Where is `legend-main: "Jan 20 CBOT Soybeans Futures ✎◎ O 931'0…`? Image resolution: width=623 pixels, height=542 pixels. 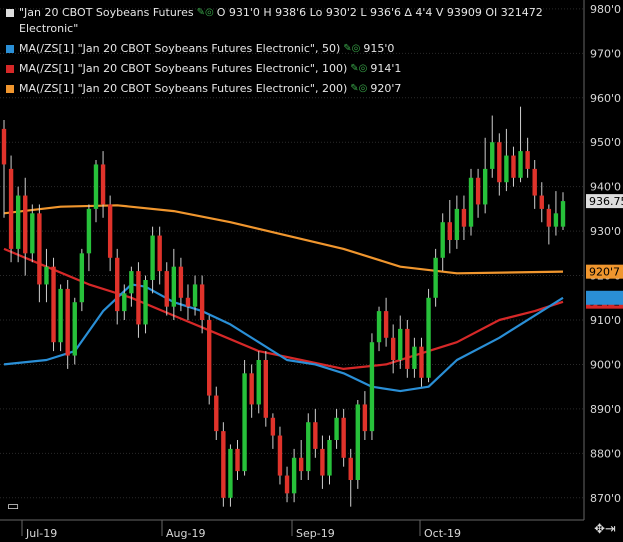
legend-main: "Jan 20 CBOT Soybeans Futures ✎◎ O 931'0… is located at coordinates (273, 13).